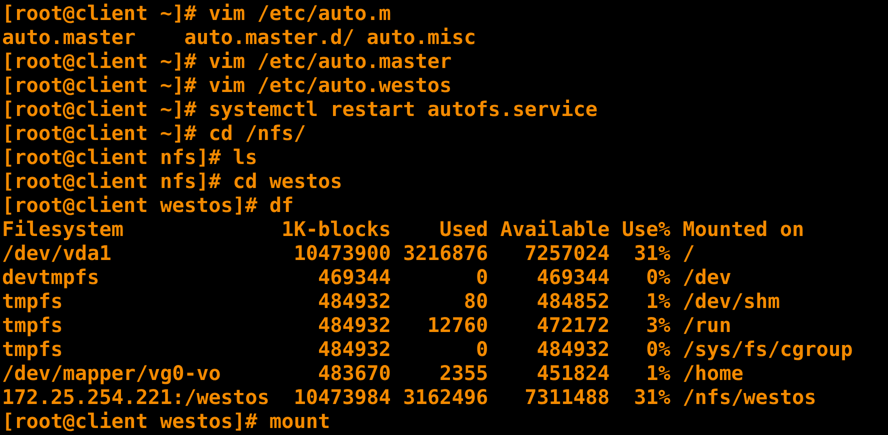 This screenshot has height=435, width=888. Describe the element at coordinates (166, 421) in the screenshot. I see `terminal-line: [root@client westos]# mount` at that location.